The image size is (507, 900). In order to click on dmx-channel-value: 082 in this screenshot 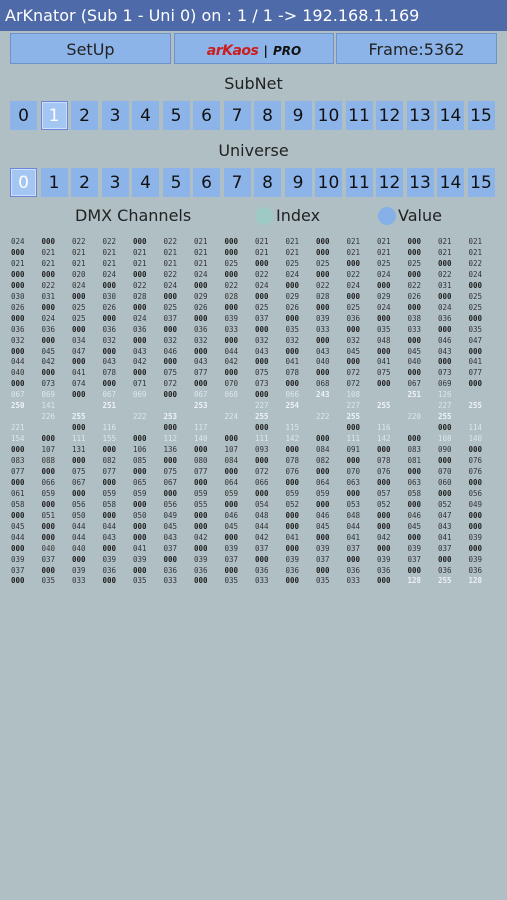, I will do `click(323, 460)`.